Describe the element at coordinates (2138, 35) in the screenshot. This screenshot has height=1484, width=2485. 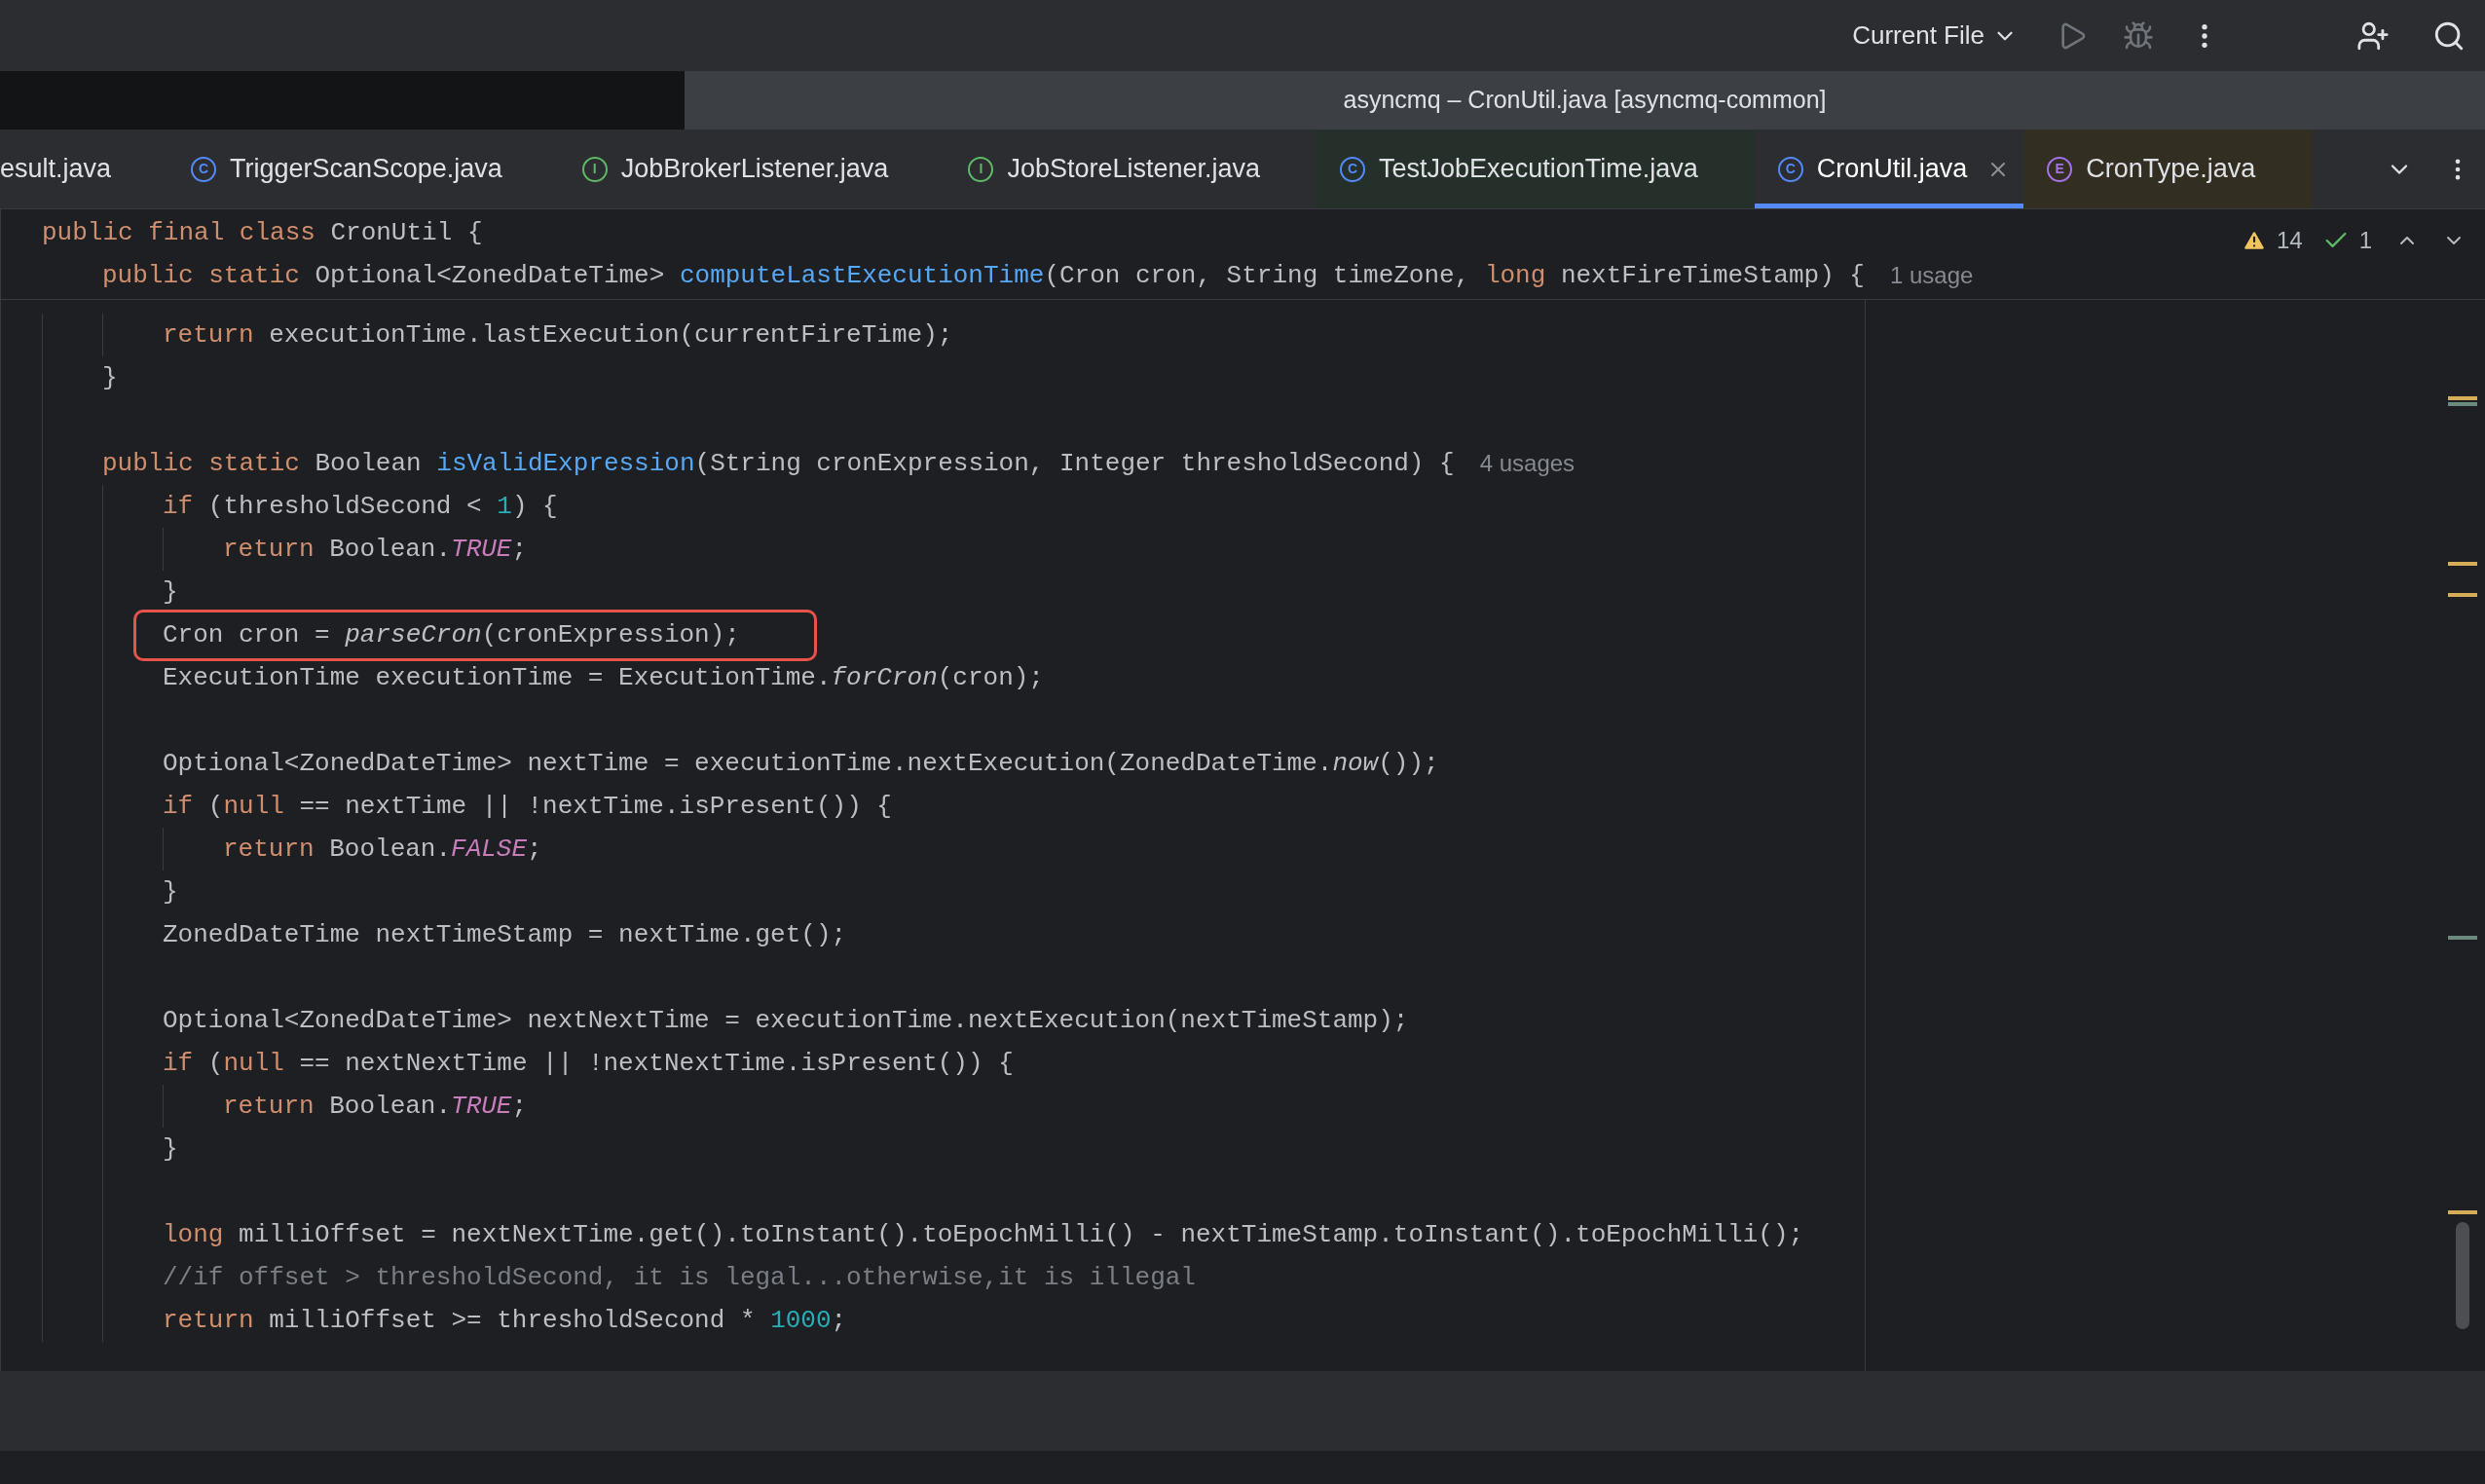
I see `bug-icon` at that location.